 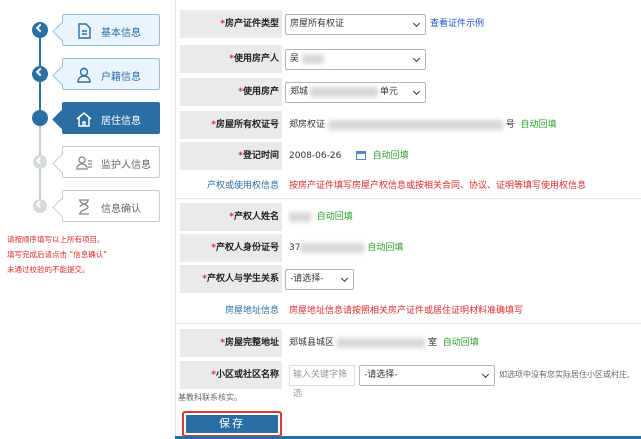 What do you see at coordinates (349, 156) in the screenshot?
I see `register-date-value: 2008-06-26 自动回填` at bounding box center [349, 156].